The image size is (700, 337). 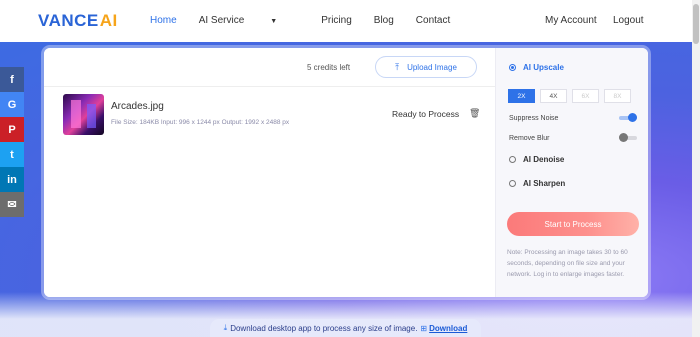 I want to click on option-ai-upscale: AI Upscale, so click(x=536, y=67).